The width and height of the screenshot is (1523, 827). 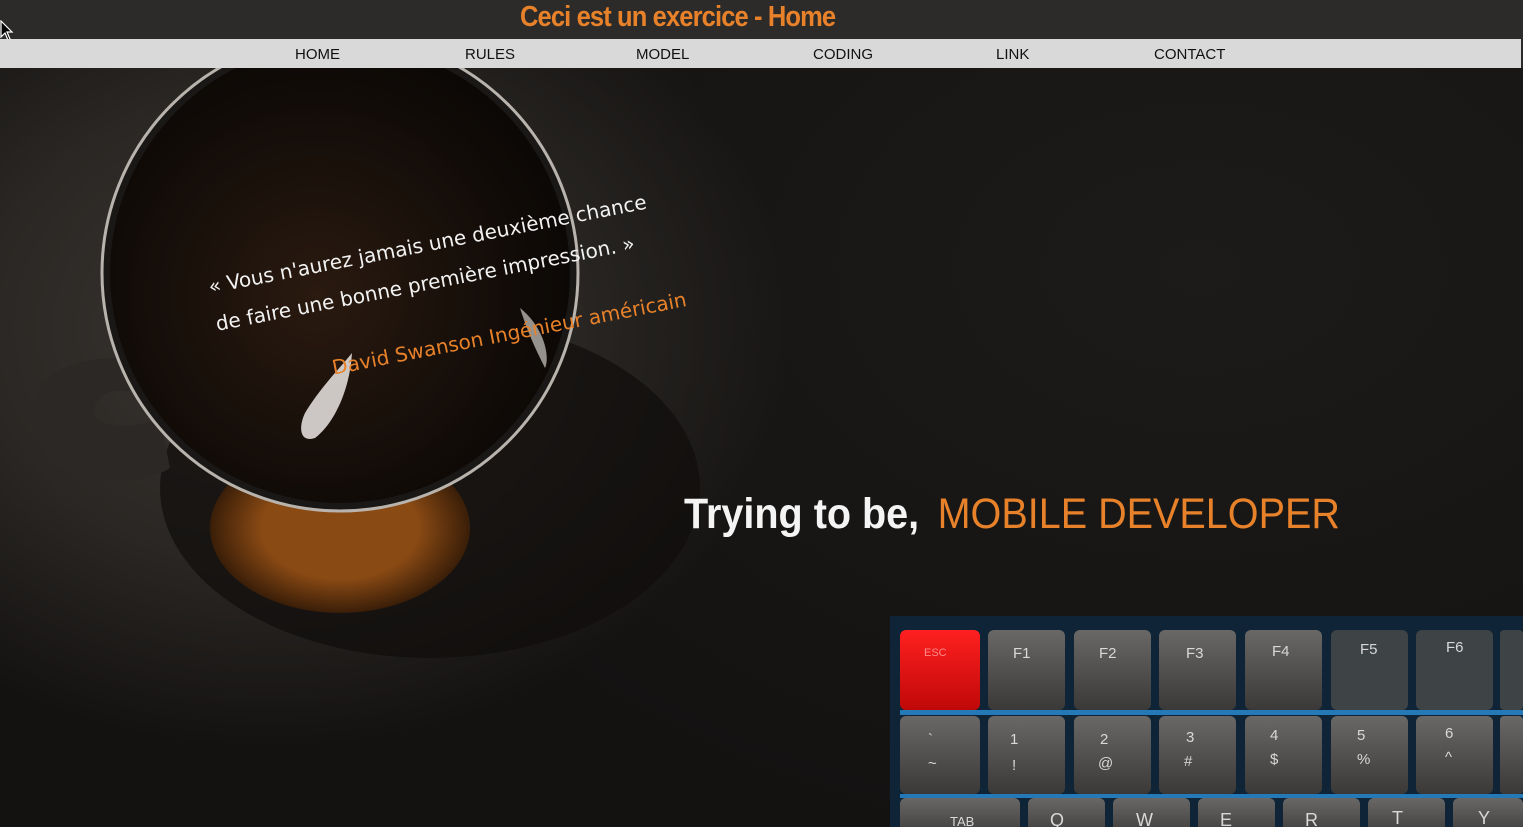 I want to click on nav-link: LINK, so click(x=1012, y=54).